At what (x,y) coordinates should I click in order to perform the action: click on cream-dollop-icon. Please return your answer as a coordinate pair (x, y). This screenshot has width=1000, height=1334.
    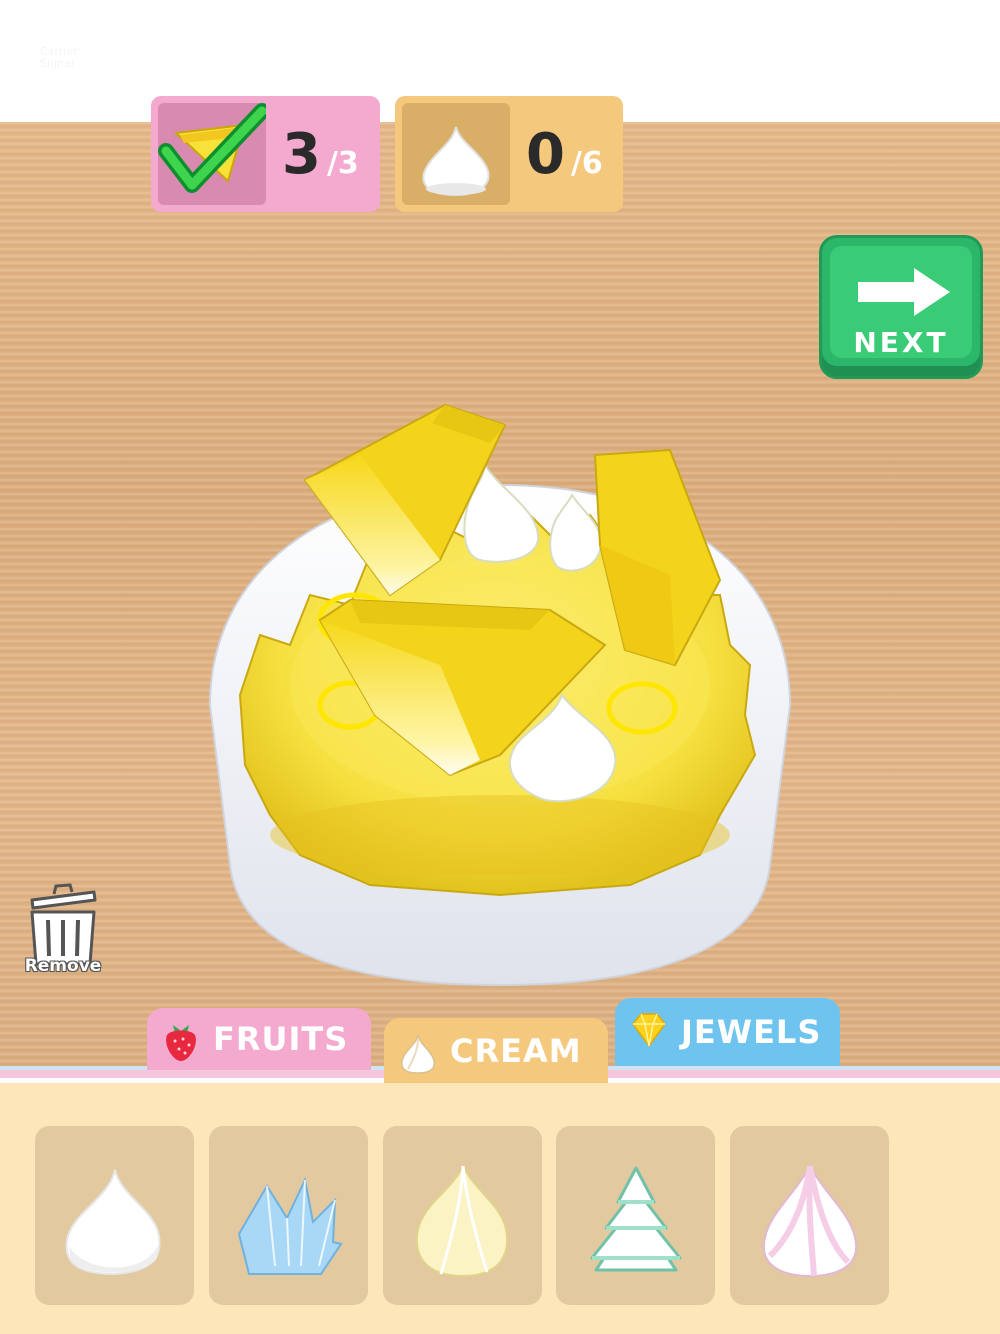
    Looking at the image, I should click on (456, 154).